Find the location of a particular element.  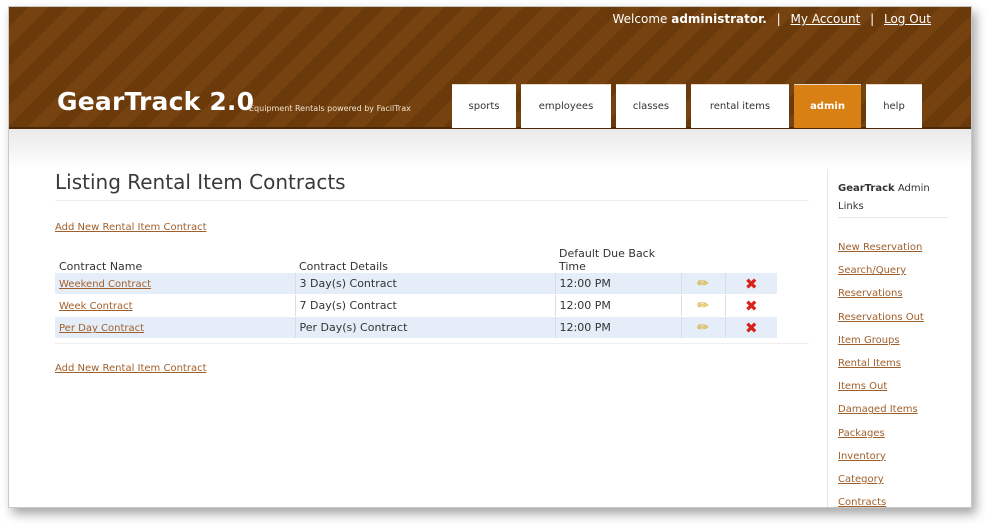

page-title: Listing Rental Item Contracts is located at coordinates (200, 182).